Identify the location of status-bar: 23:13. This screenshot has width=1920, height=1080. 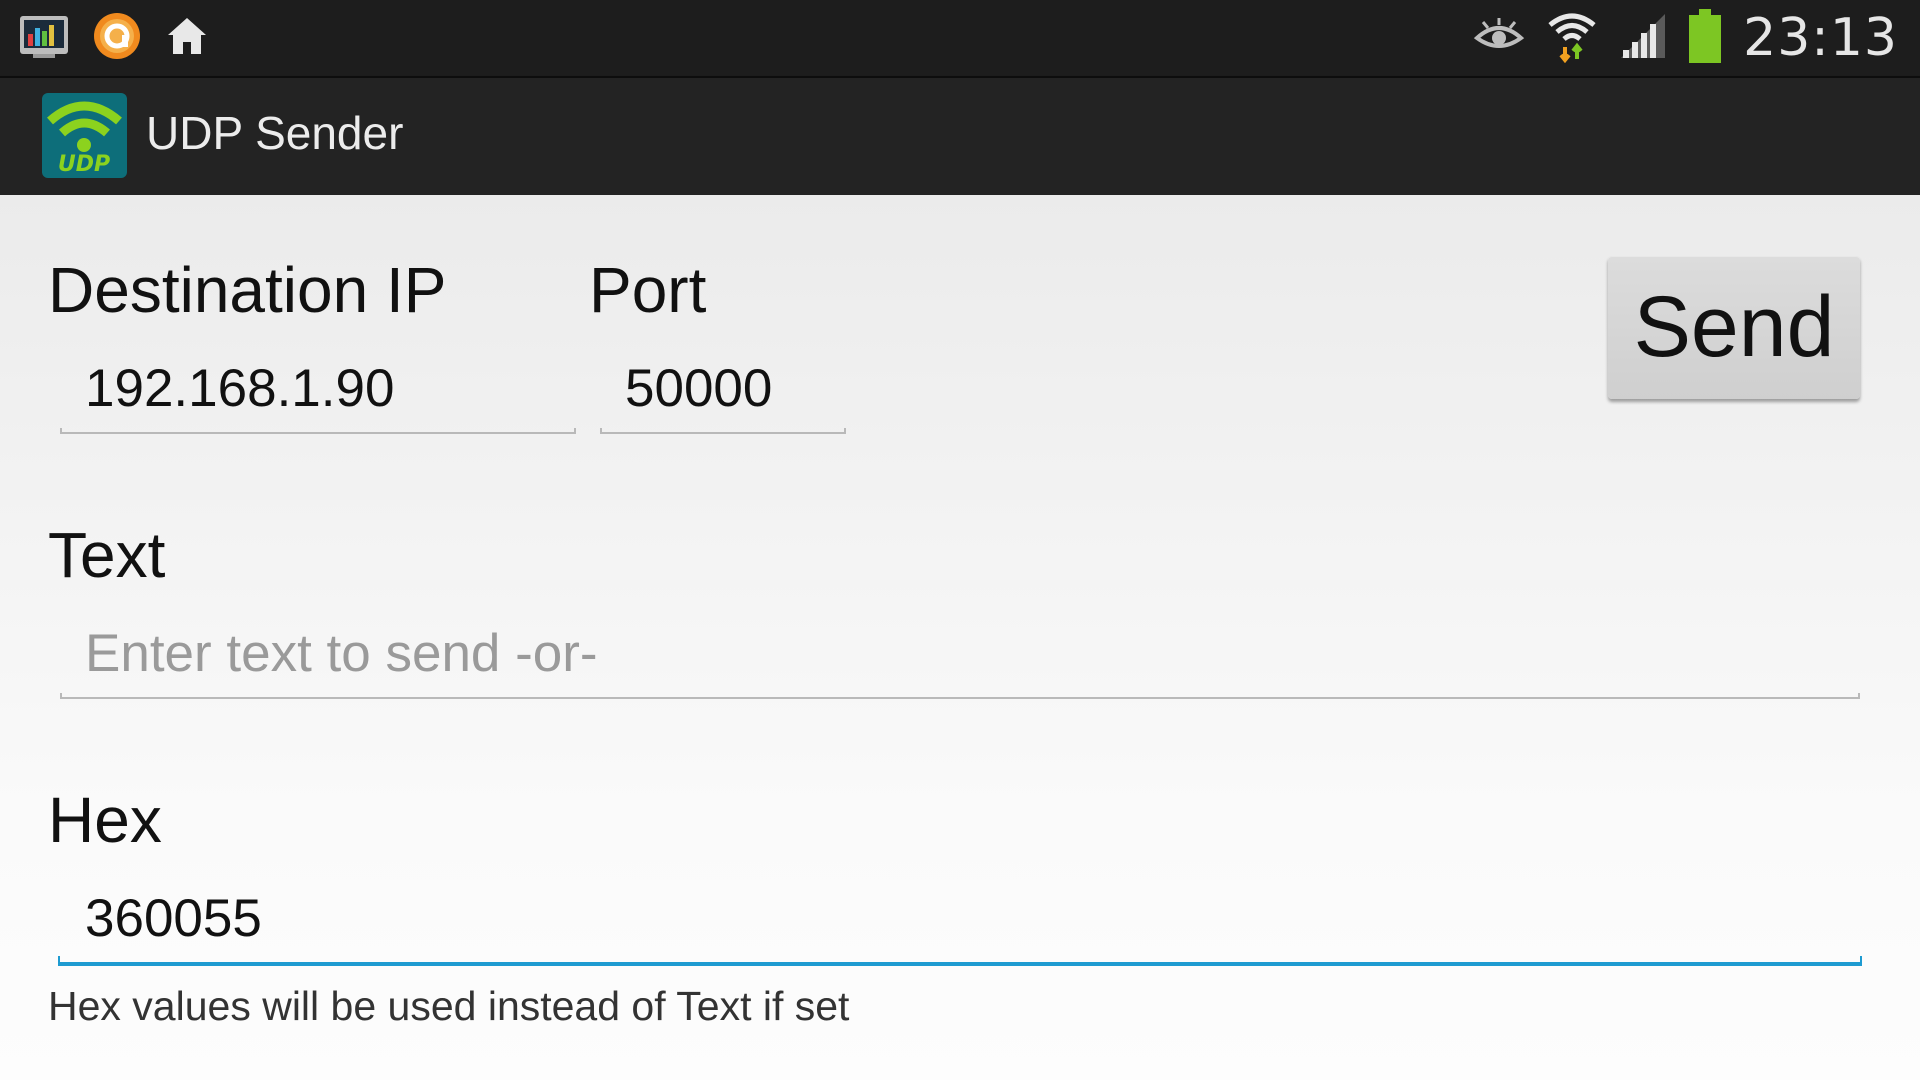
(960, 39).